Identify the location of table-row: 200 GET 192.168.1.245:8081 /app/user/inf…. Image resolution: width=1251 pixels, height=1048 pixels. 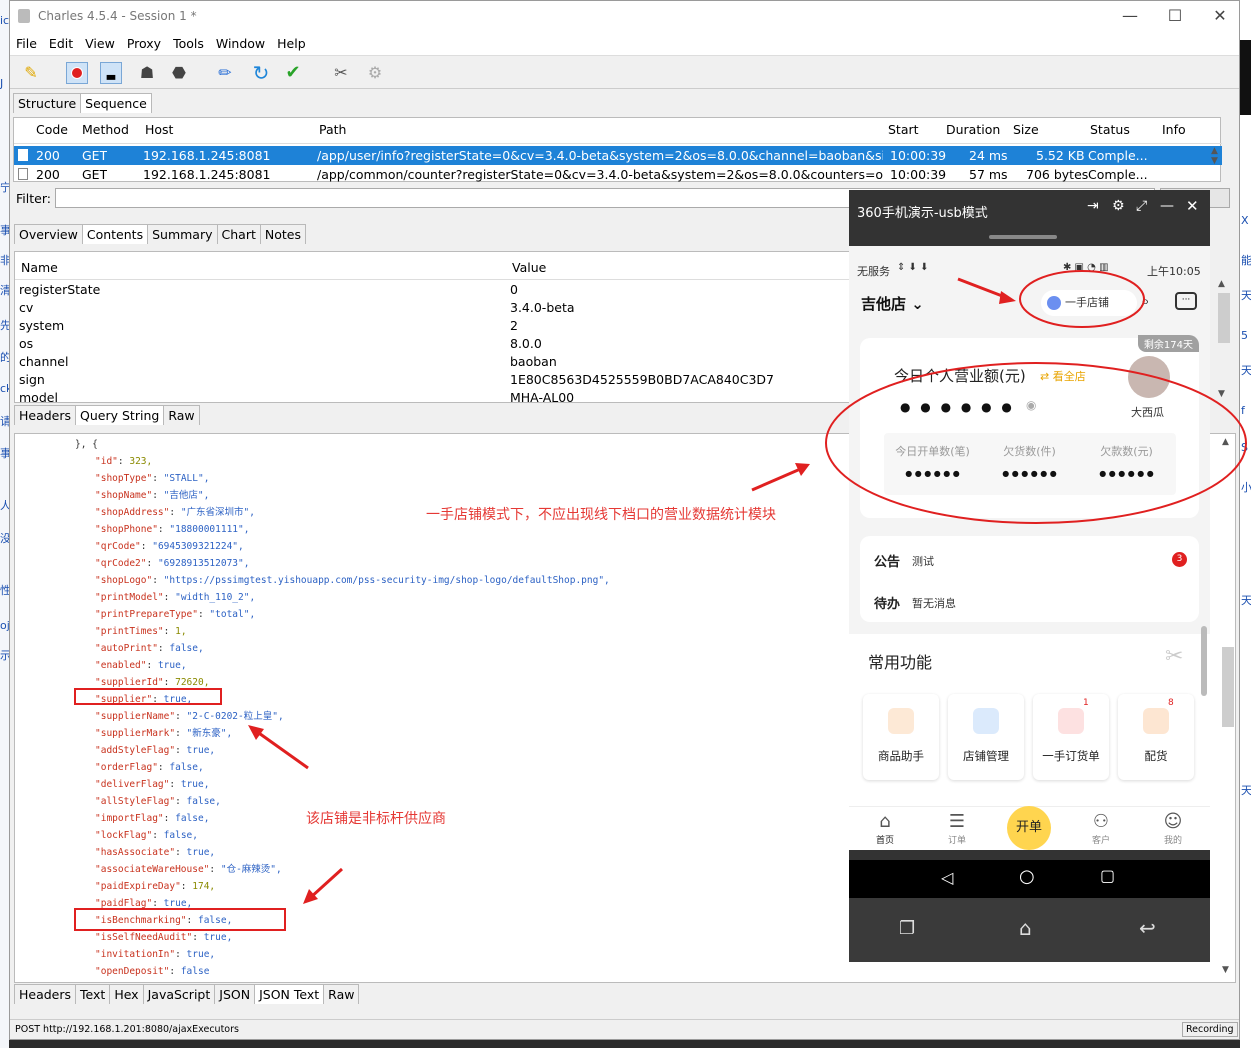
(618, 155).